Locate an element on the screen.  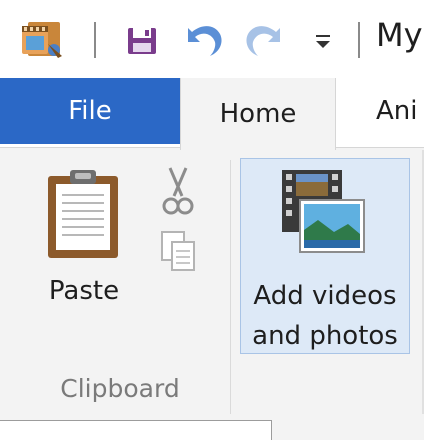
movie-maker-app-icon is located at coordinates (43, 39).